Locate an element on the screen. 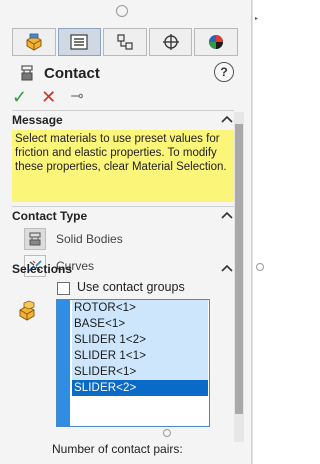 The width and height of the screenshot is (320, 464). splitter-handle is located at coordinates (260, 267).